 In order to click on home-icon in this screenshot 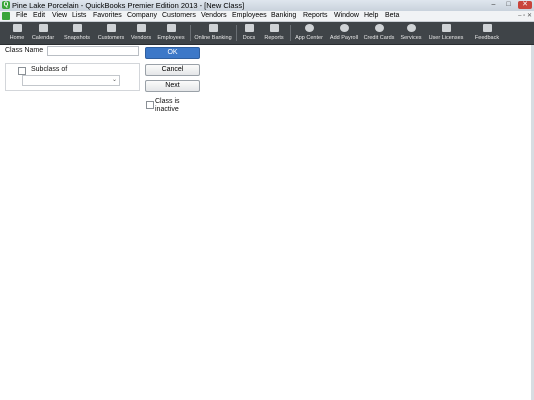, I will do `click(17, 28)`.